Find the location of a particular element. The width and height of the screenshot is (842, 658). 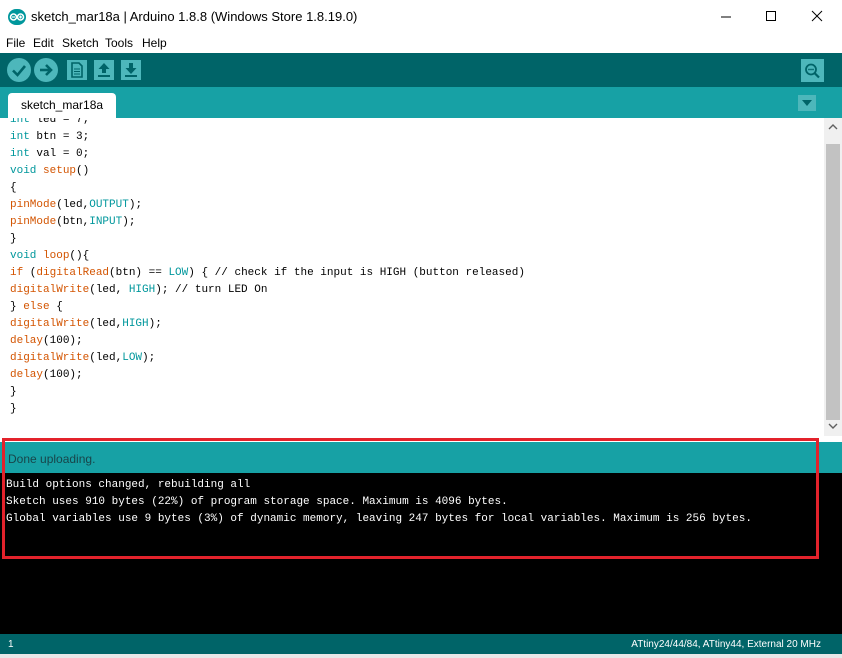

line-number: 1 is located at coordinates (11, 644).